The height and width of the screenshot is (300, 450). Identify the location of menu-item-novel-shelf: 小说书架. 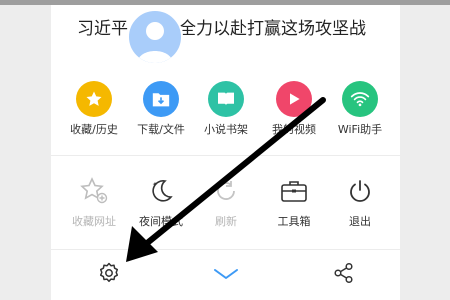
(226, 113).